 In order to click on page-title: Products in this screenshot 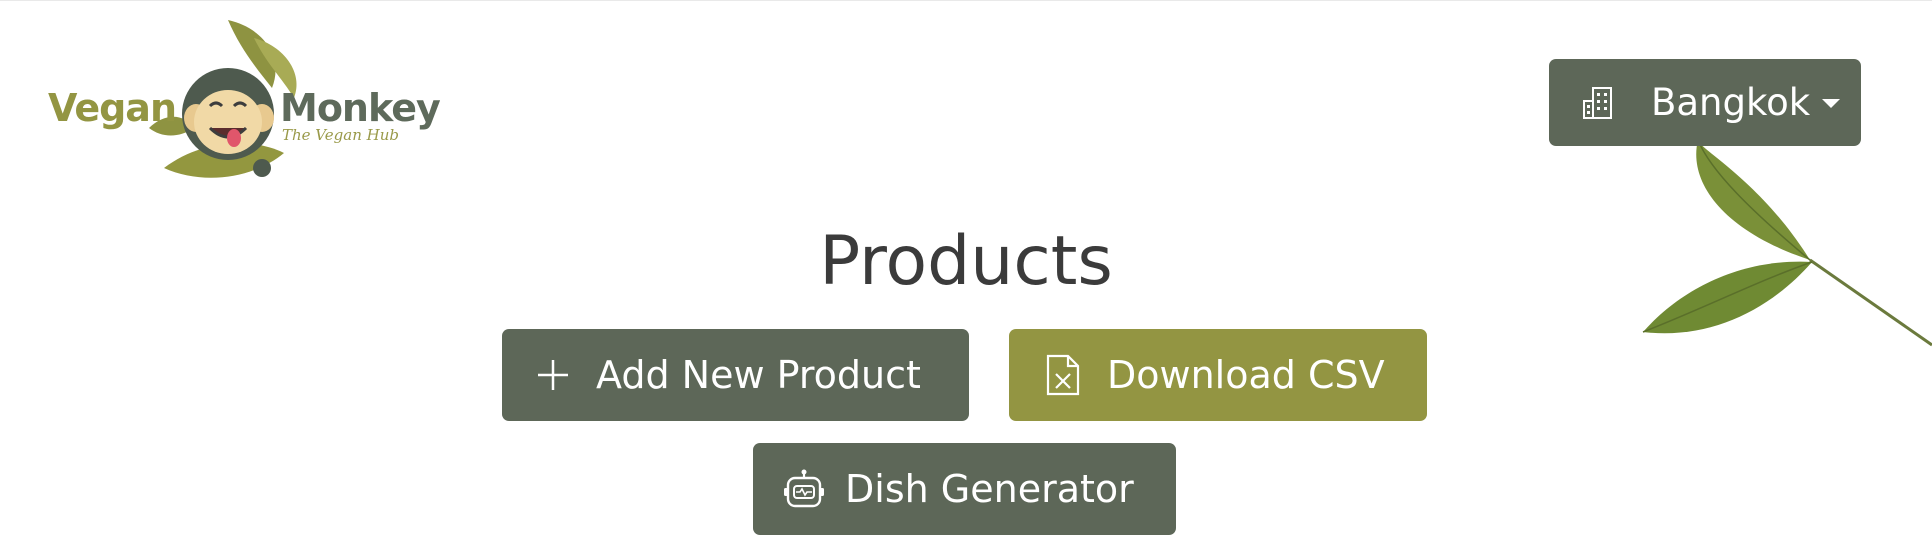, I will do `click(966, 261)`.